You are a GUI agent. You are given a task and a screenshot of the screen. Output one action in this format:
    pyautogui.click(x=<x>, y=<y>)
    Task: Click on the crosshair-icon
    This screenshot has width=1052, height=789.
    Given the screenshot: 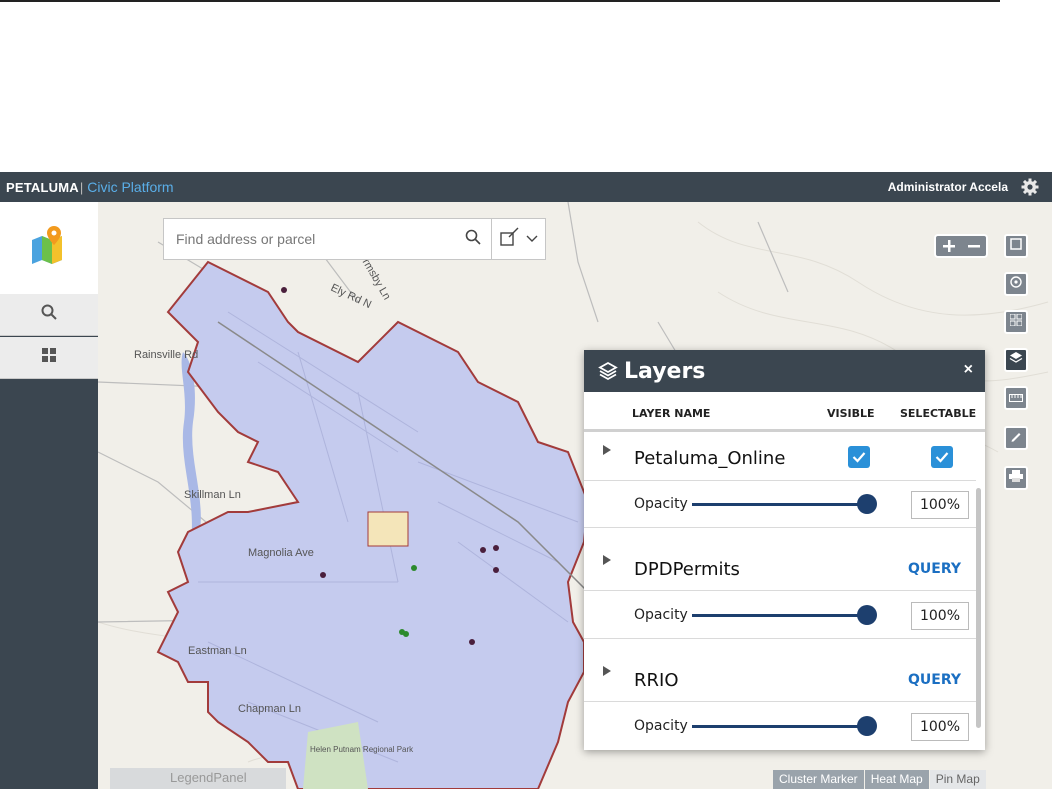 What is the action you would take?
    pyautogui.click(x=1016, y=284)
    